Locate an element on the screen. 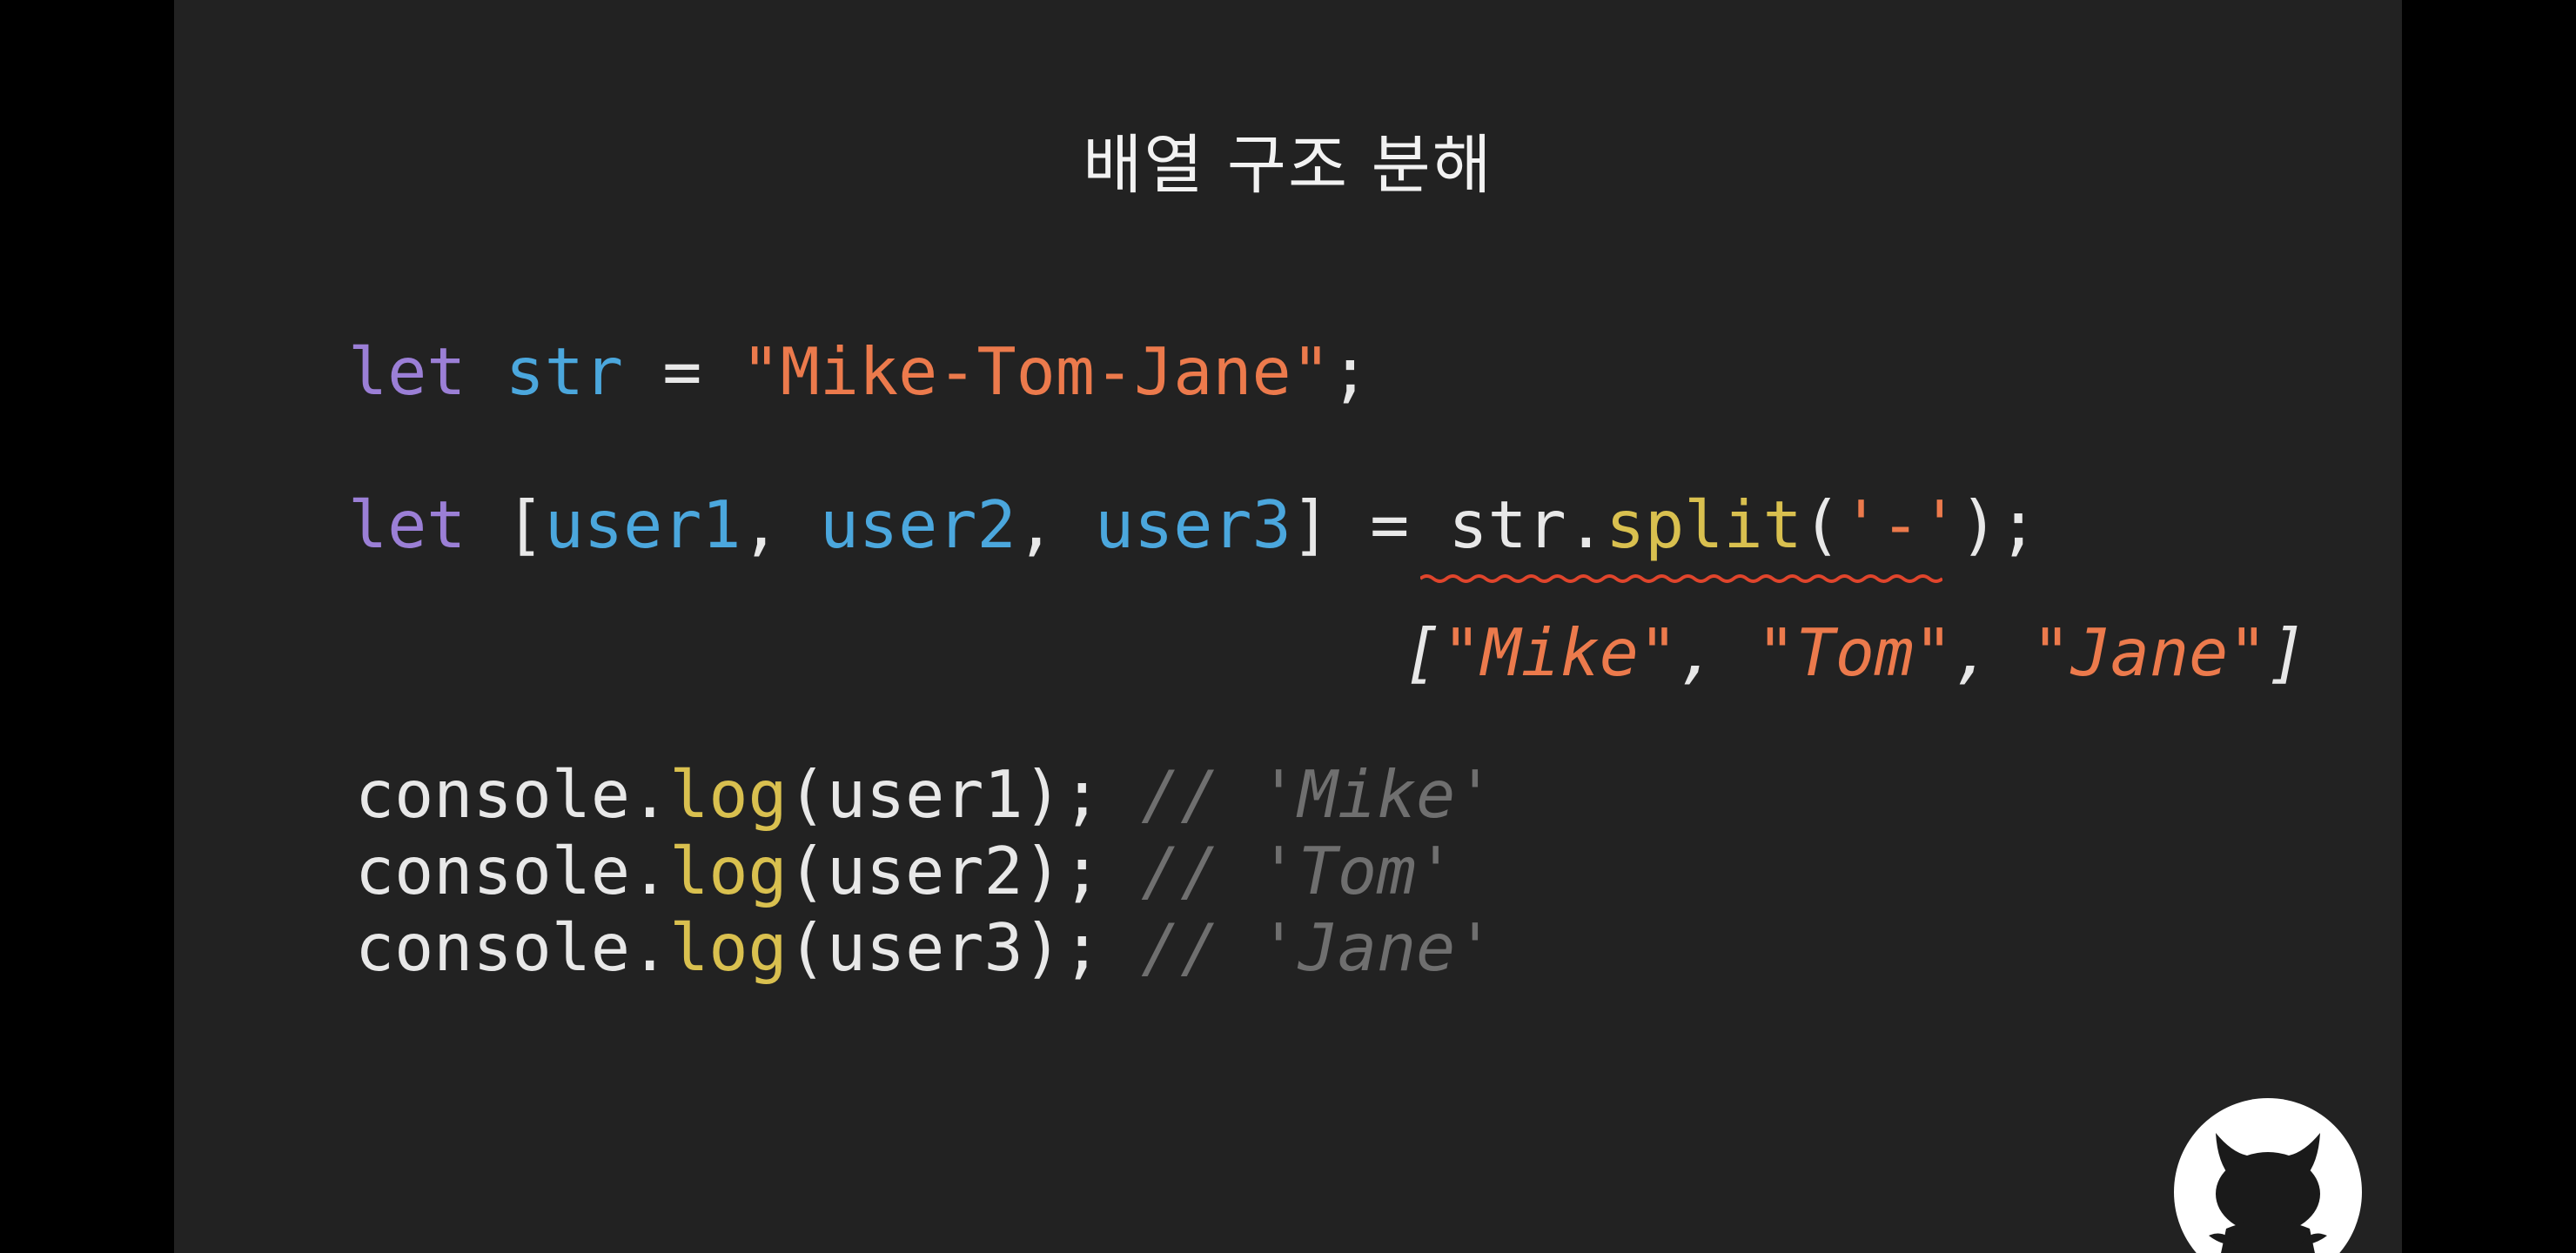 This screenshot has height=1253, width=2576. method-split: split is located at coordinates (1704, 524).